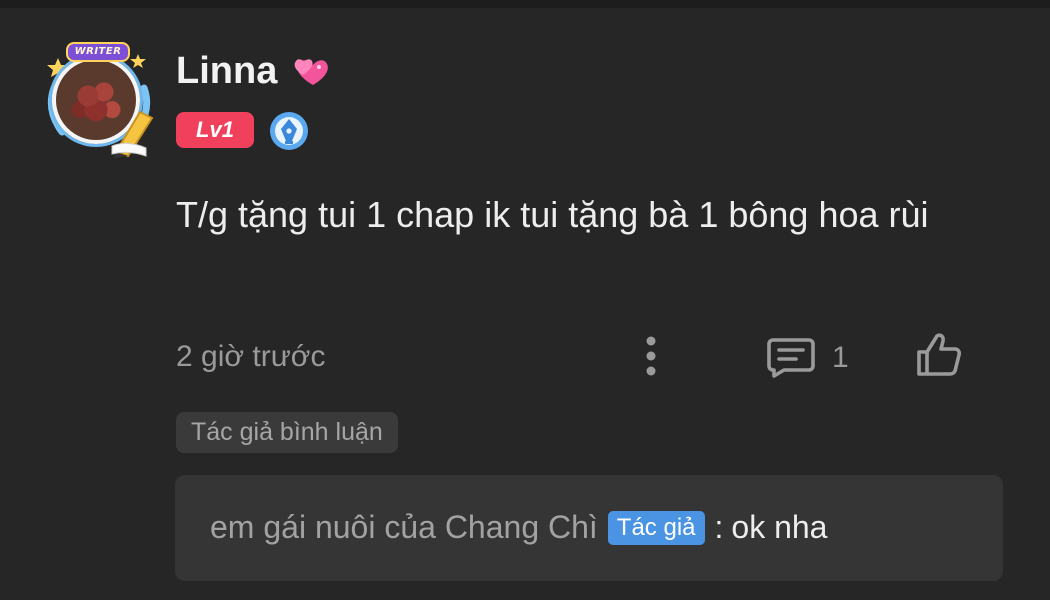  I want to click on level-badge: Lv1, so click(215, 130).